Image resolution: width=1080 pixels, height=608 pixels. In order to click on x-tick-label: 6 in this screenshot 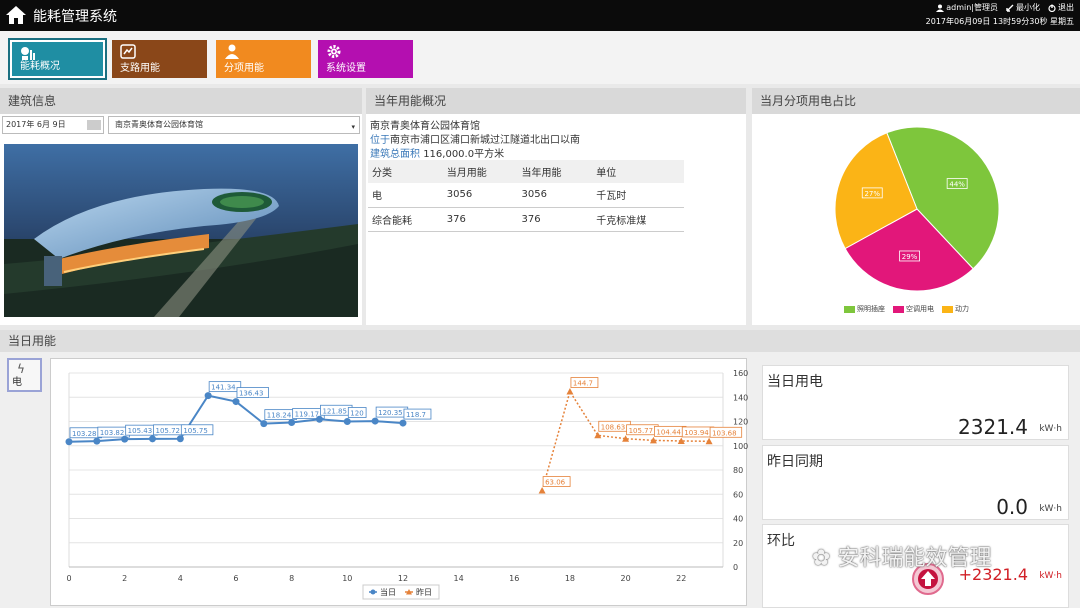, I will do `click(235, 578)`.